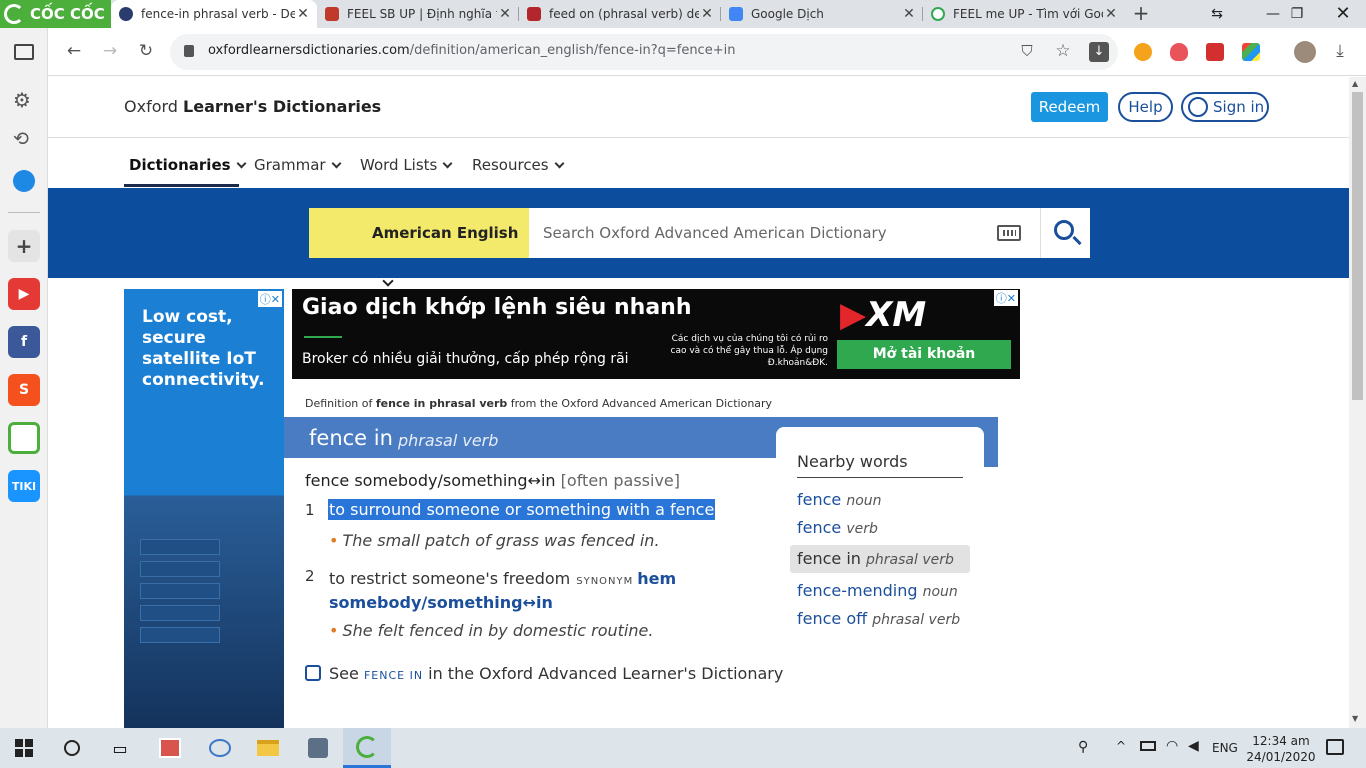 Image resolution: width=1366 pixels, height=768 pixels. I want to click on tab-search-icon: ⇆, so click(1217, 14).